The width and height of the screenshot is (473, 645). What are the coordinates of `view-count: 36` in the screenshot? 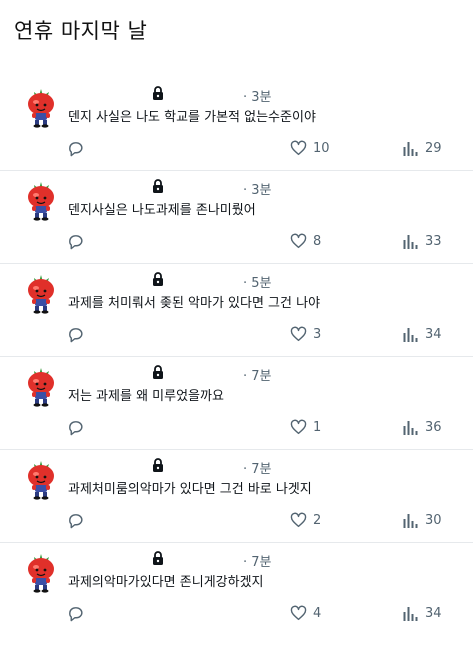 It's located at (433, 427).